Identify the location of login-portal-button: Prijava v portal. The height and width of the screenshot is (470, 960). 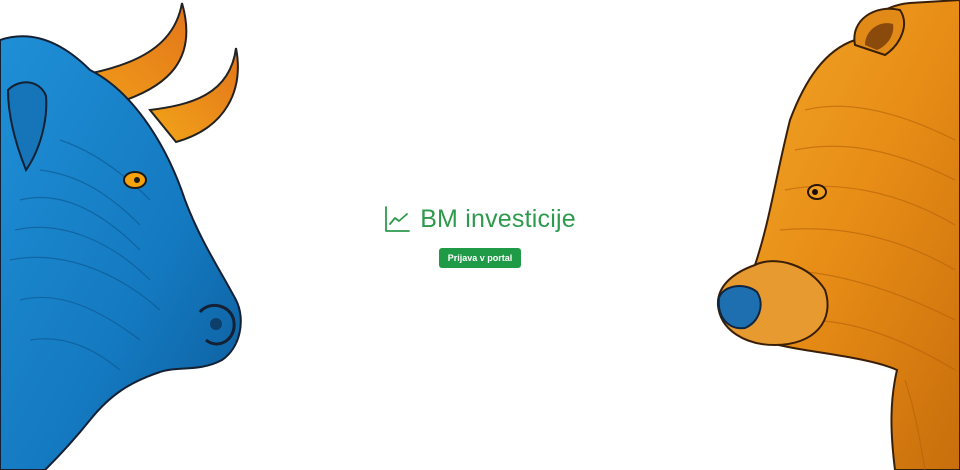
(480, 258).